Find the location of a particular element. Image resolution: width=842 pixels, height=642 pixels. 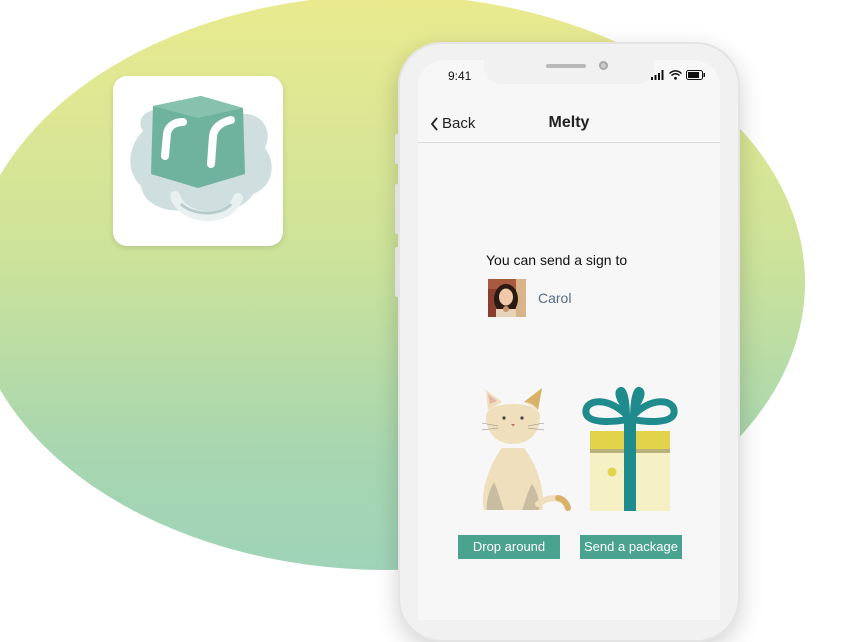

volume-down-button is located at coordinates (397, 272).